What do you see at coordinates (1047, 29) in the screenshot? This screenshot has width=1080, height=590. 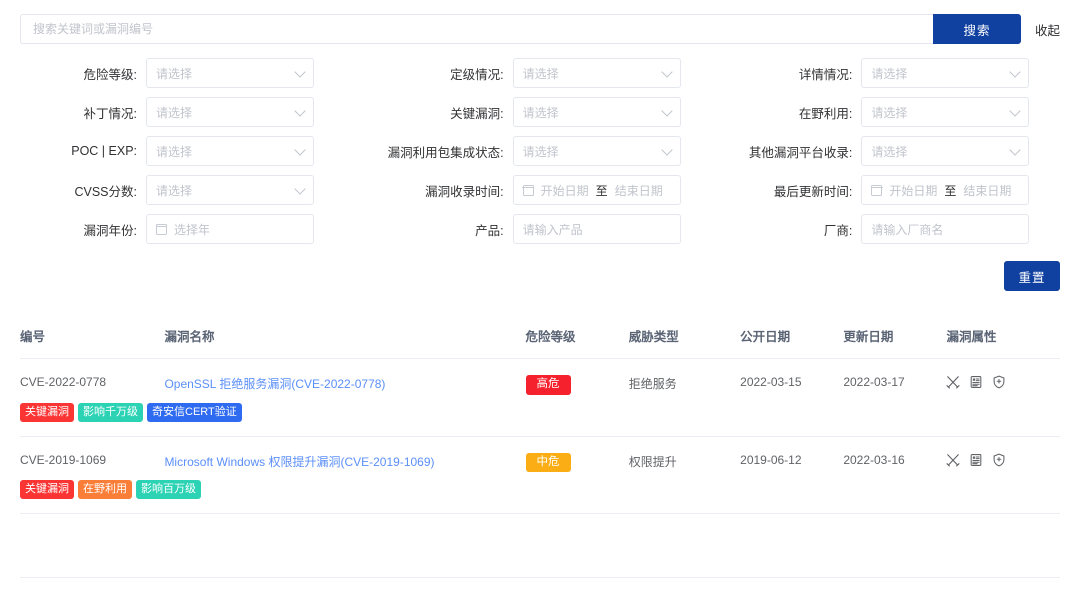 I see `collapse-toggle: 收起` at bounding box center [1047, 29].